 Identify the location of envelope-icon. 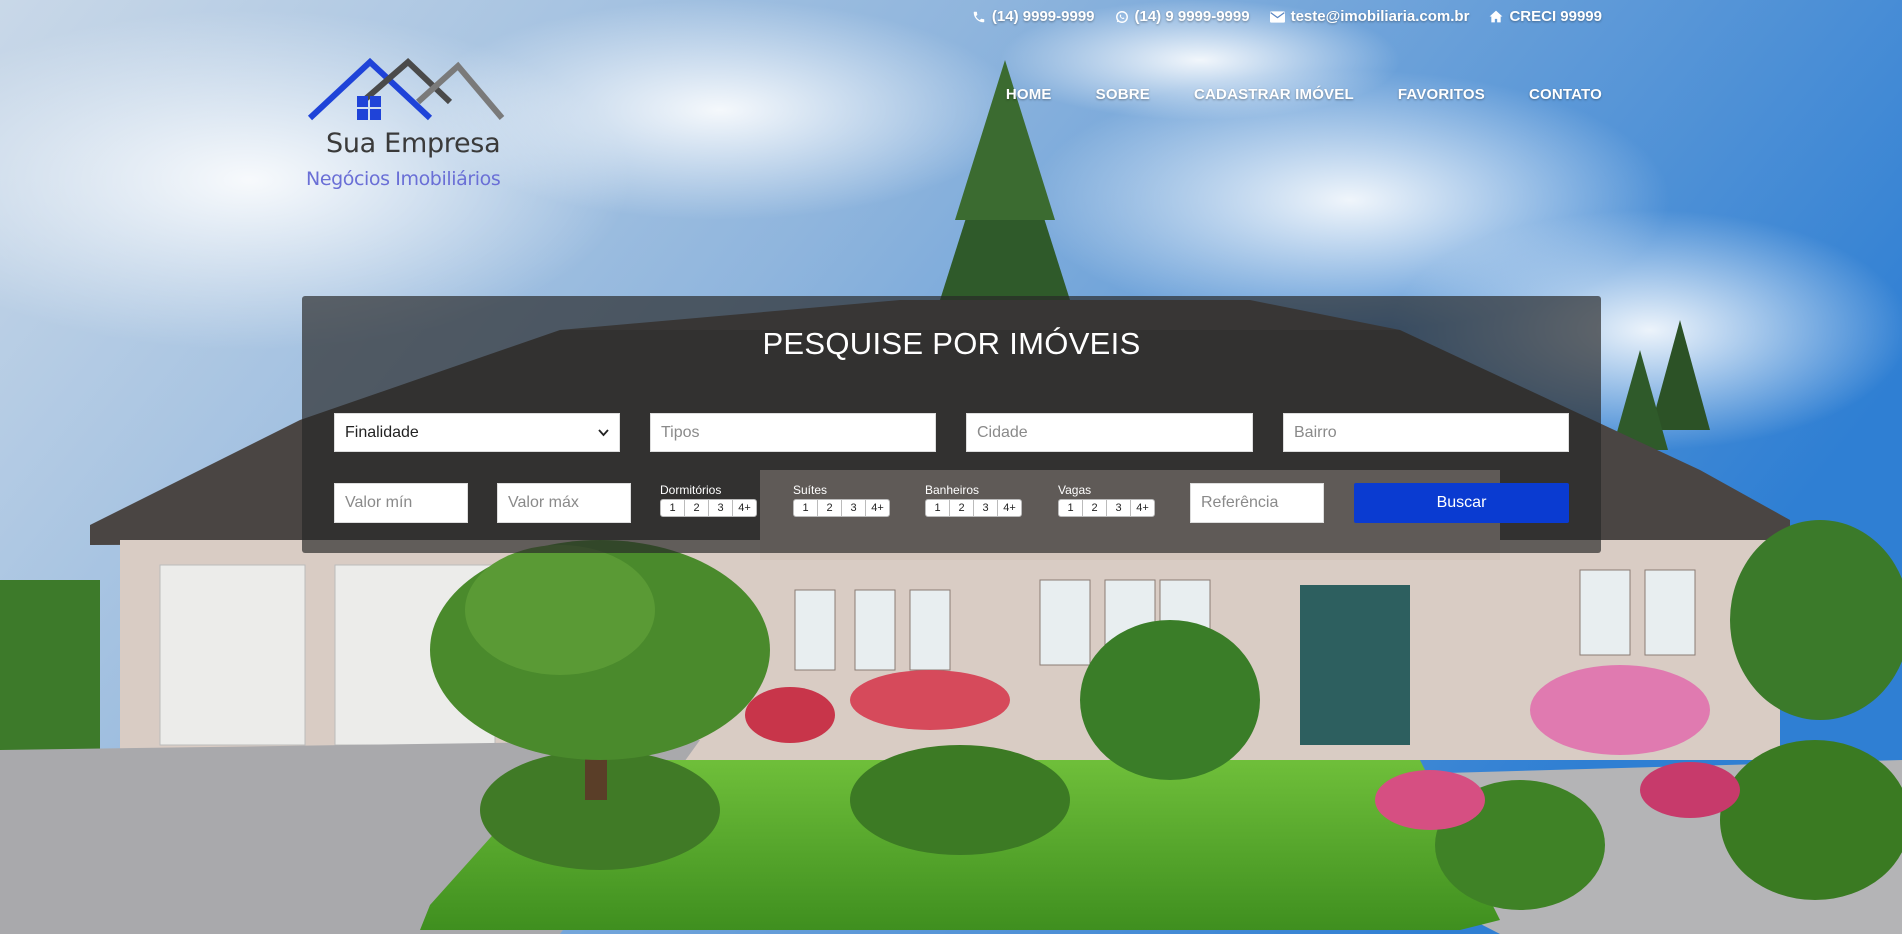
(1277, 16).